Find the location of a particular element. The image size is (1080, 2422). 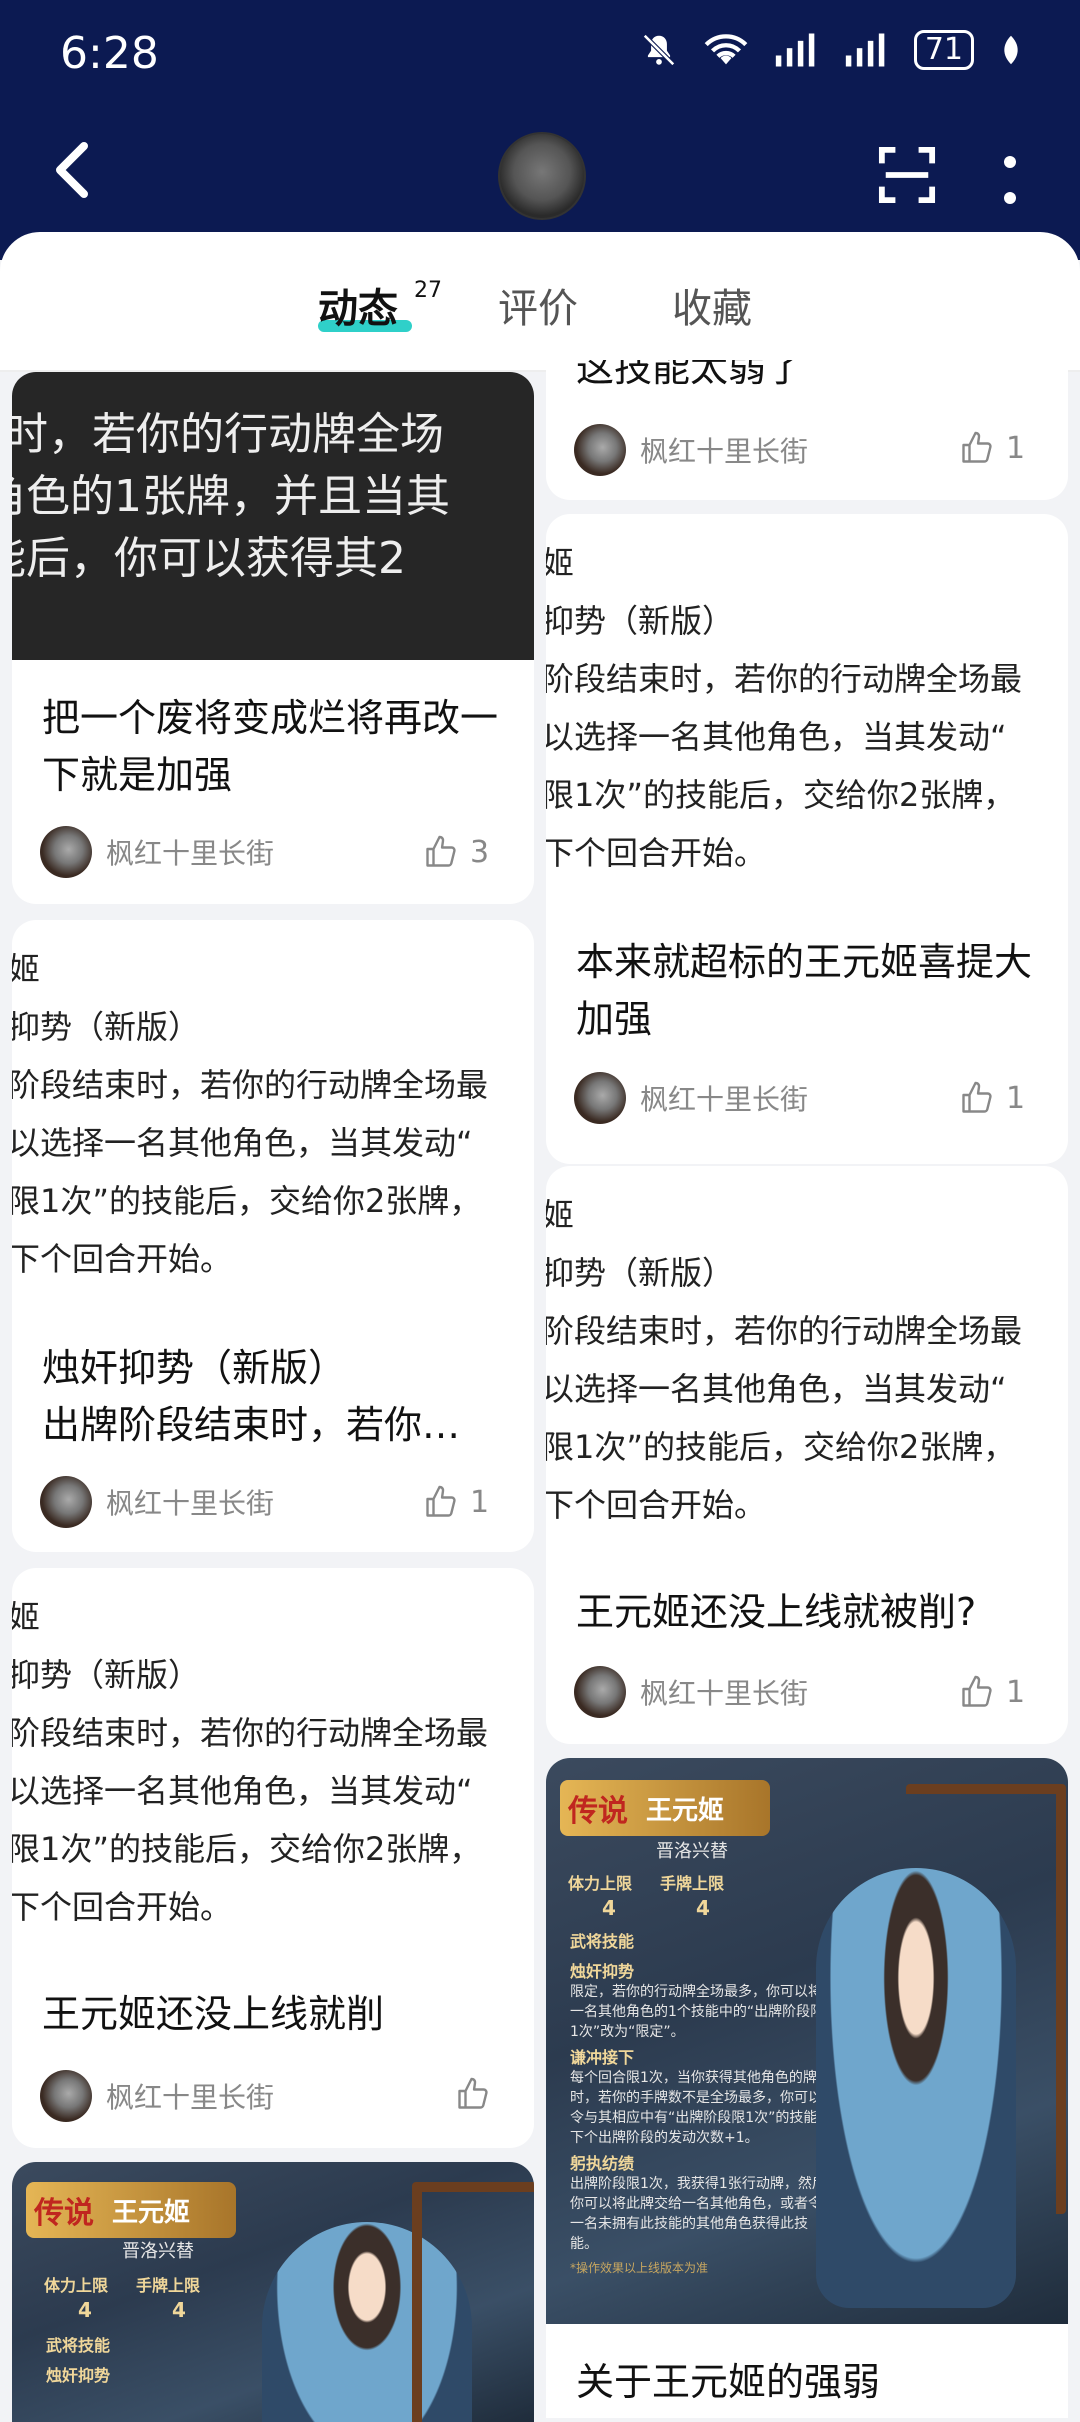

tab-bar: 动态 27 评价 收藏 is located at coordinates (540, 303).